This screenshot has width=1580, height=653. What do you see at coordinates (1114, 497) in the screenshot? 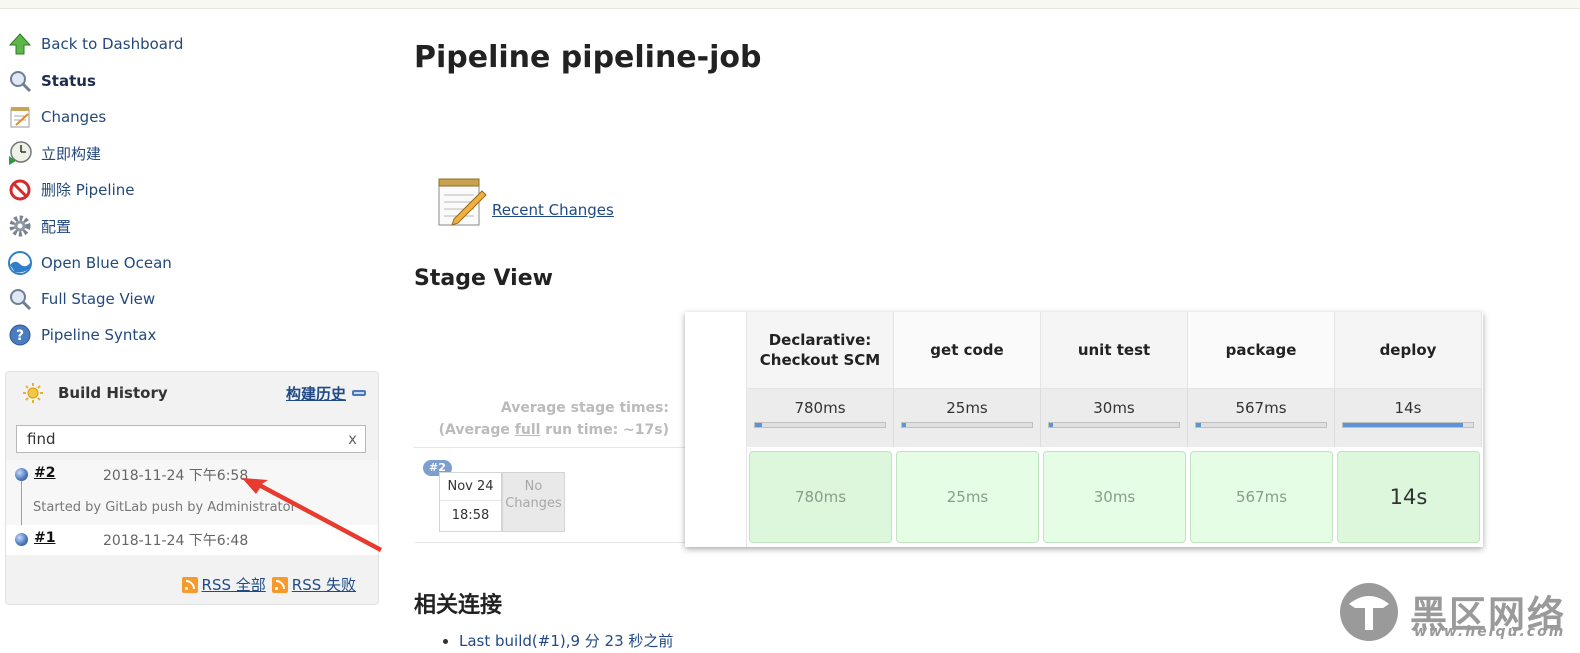
I see `stage-cell-success: 30ms` at bounding box center [1114, 497].